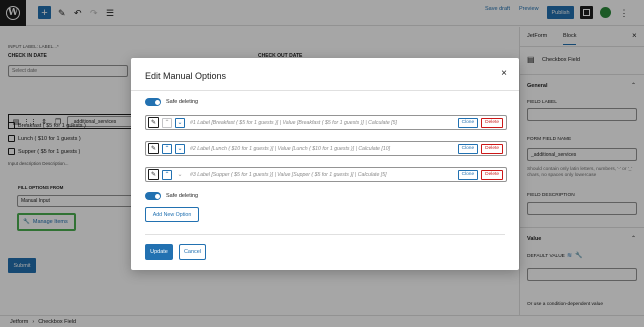 This screenshot has width=644, height=327. I want to click on cancel-button: Cancel, so click(192, 252).